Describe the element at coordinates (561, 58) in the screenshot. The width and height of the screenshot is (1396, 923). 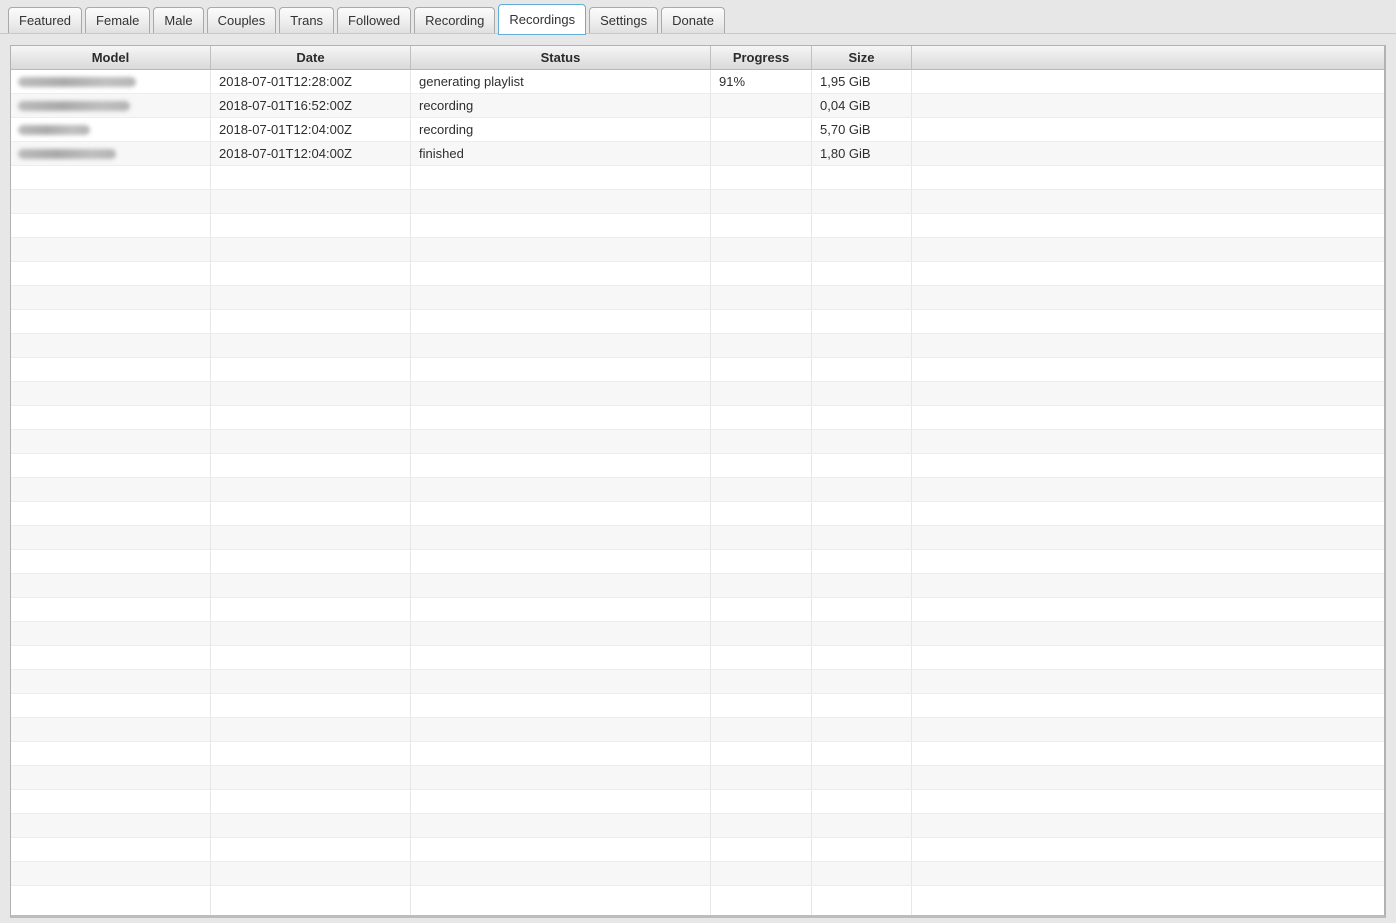
I see `column-header-status: Status` at that location.